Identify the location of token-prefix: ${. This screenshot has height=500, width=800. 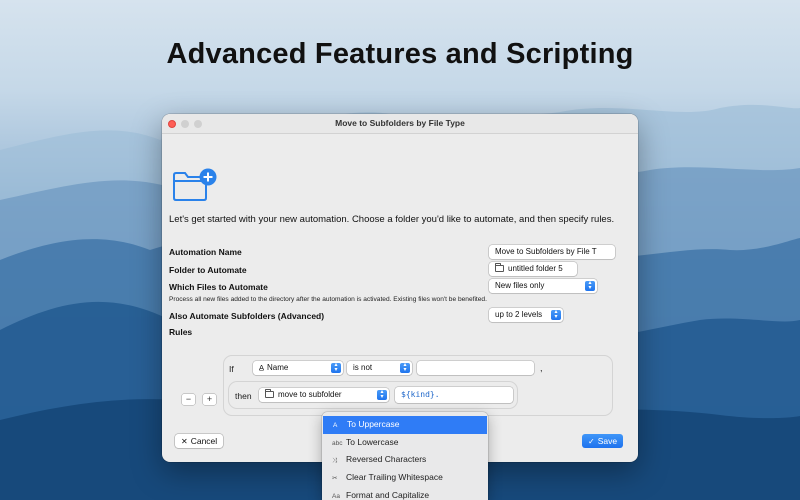
(406, 394).